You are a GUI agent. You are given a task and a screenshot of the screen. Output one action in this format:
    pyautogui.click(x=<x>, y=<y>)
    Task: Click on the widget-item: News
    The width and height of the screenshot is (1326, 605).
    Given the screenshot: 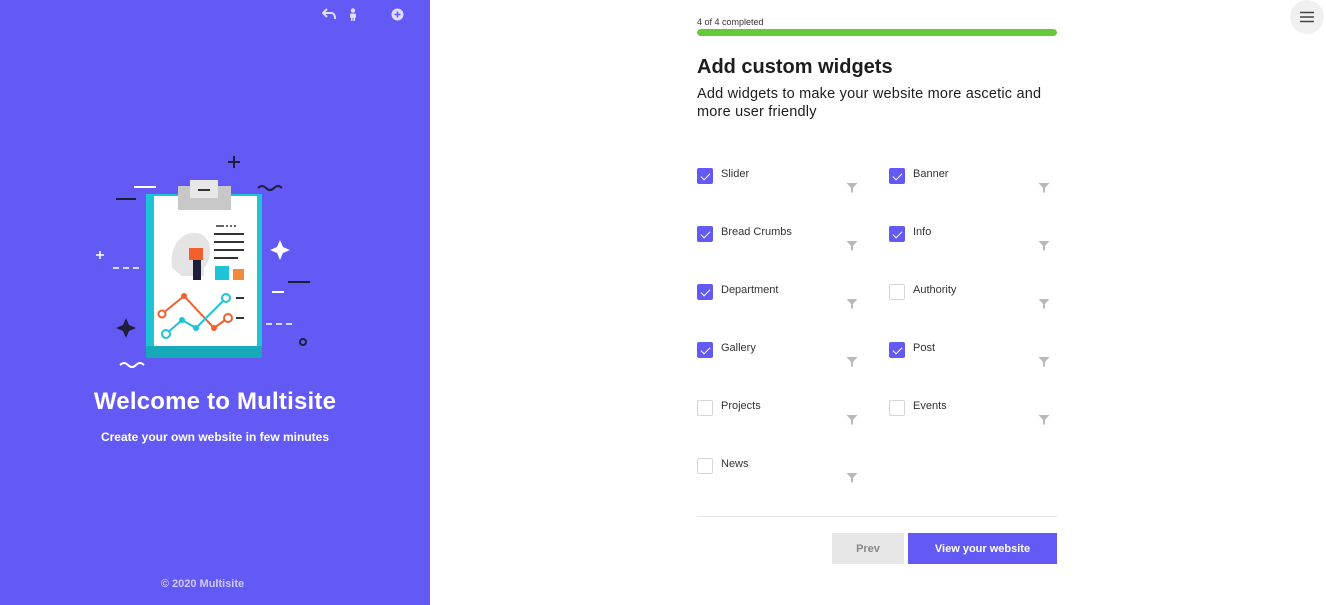 What is the action you would take?
    pyautogui.click(x=777, y=470)
    